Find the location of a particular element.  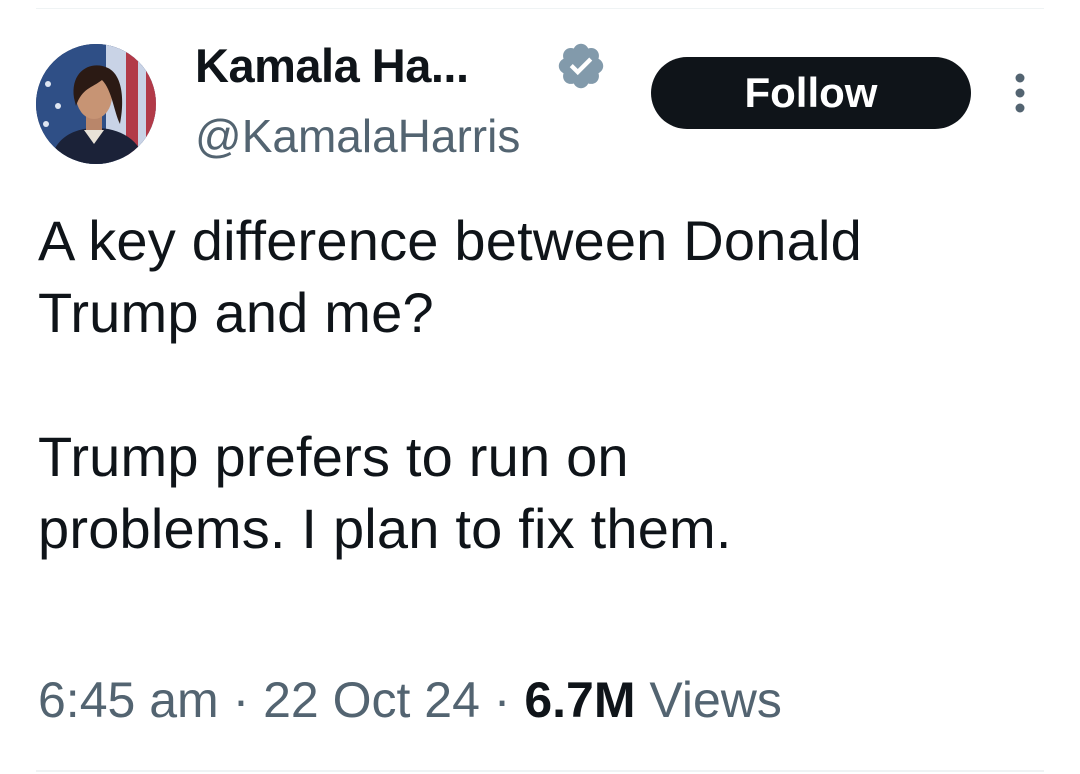

top-divider is located at coordinates (540, 8).